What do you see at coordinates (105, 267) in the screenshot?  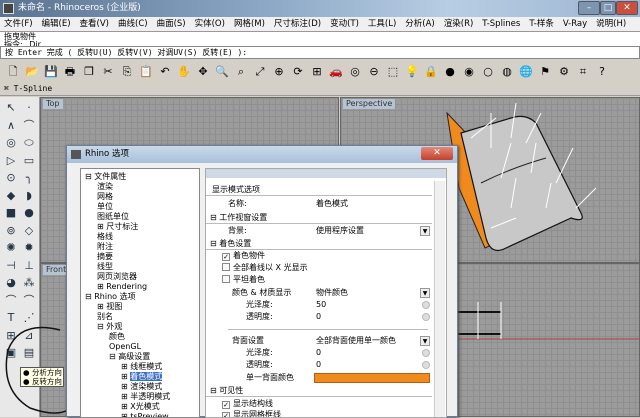 I see `tree-item: 线型` at bounding box center [105, 267].